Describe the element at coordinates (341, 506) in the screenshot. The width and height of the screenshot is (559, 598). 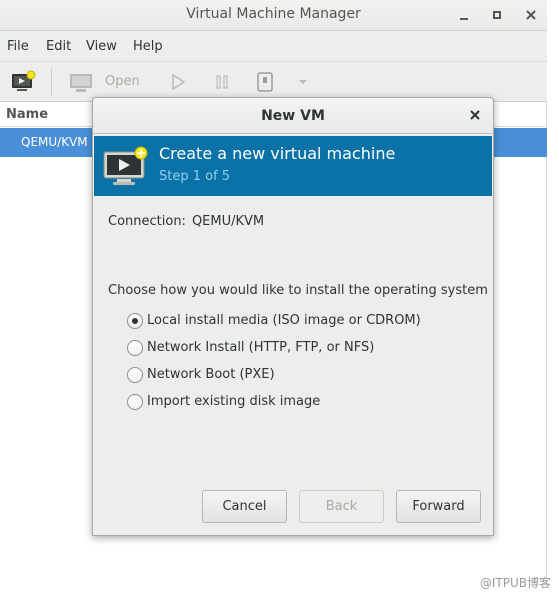
I see `back-button: Back` at that location.